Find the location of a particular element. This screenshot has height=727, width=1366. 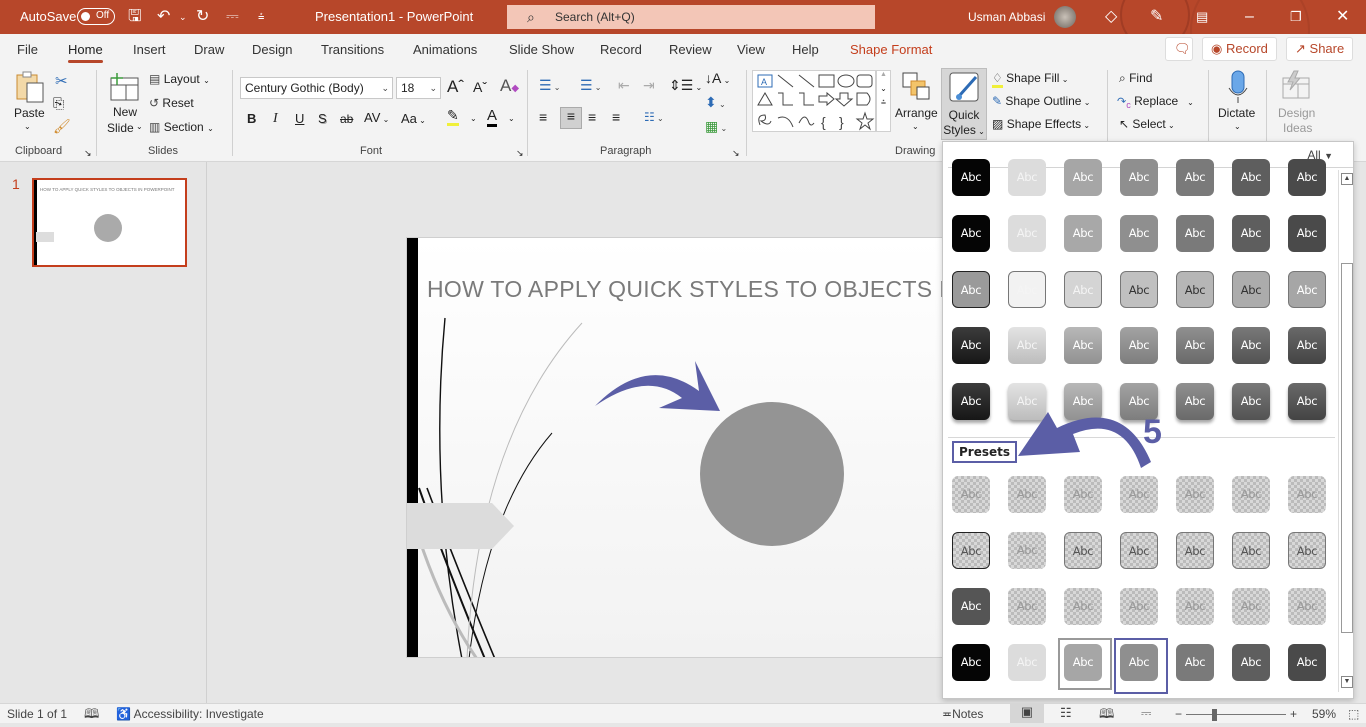

tab-insert: Insert is located at coordinates (149, 49).